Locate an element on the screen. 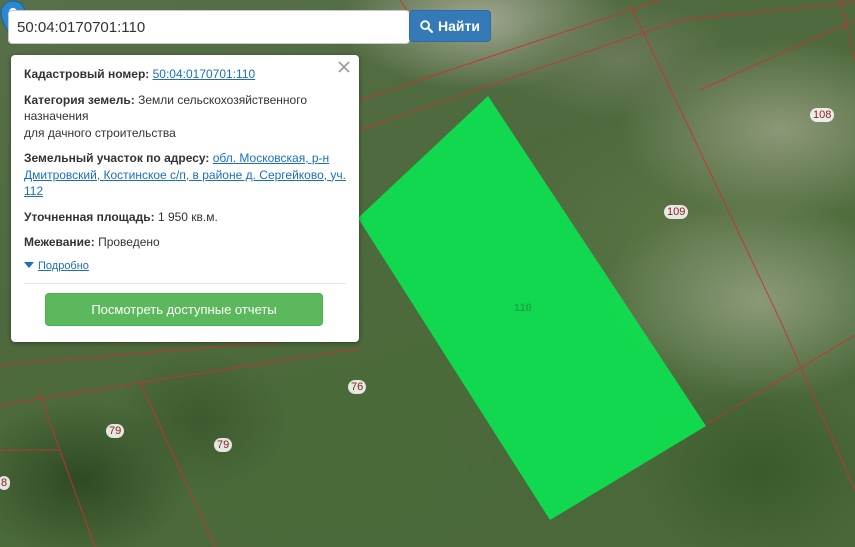  plot-label-79b: 79 is located at coordinates (223, 445).